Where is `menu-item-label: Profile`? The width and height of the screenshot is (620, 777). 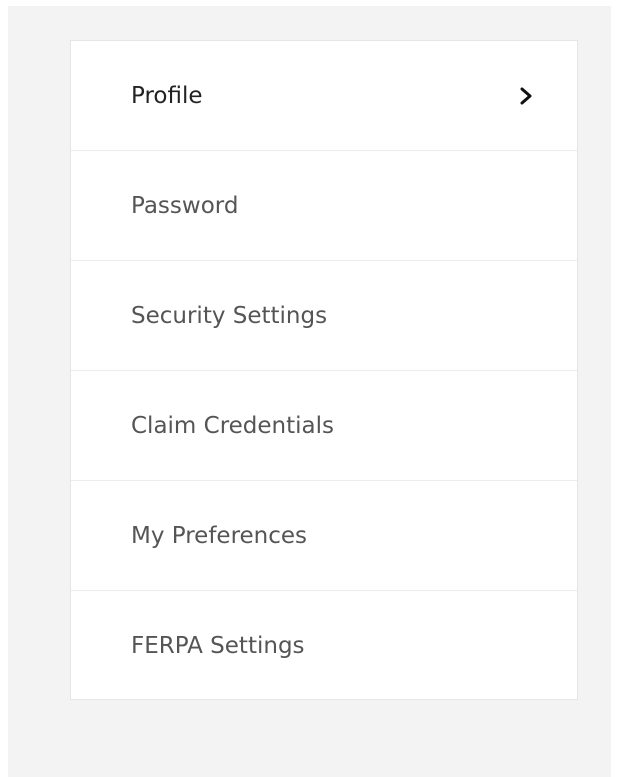
menu-item-label: Profile is located at coordinates (167, 95).